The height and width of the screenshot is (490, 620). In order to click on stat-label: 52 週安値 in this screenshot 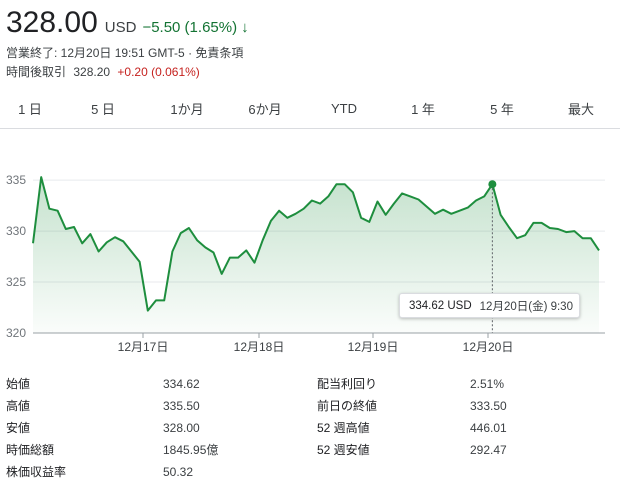, I will do `click(343, 450)`.